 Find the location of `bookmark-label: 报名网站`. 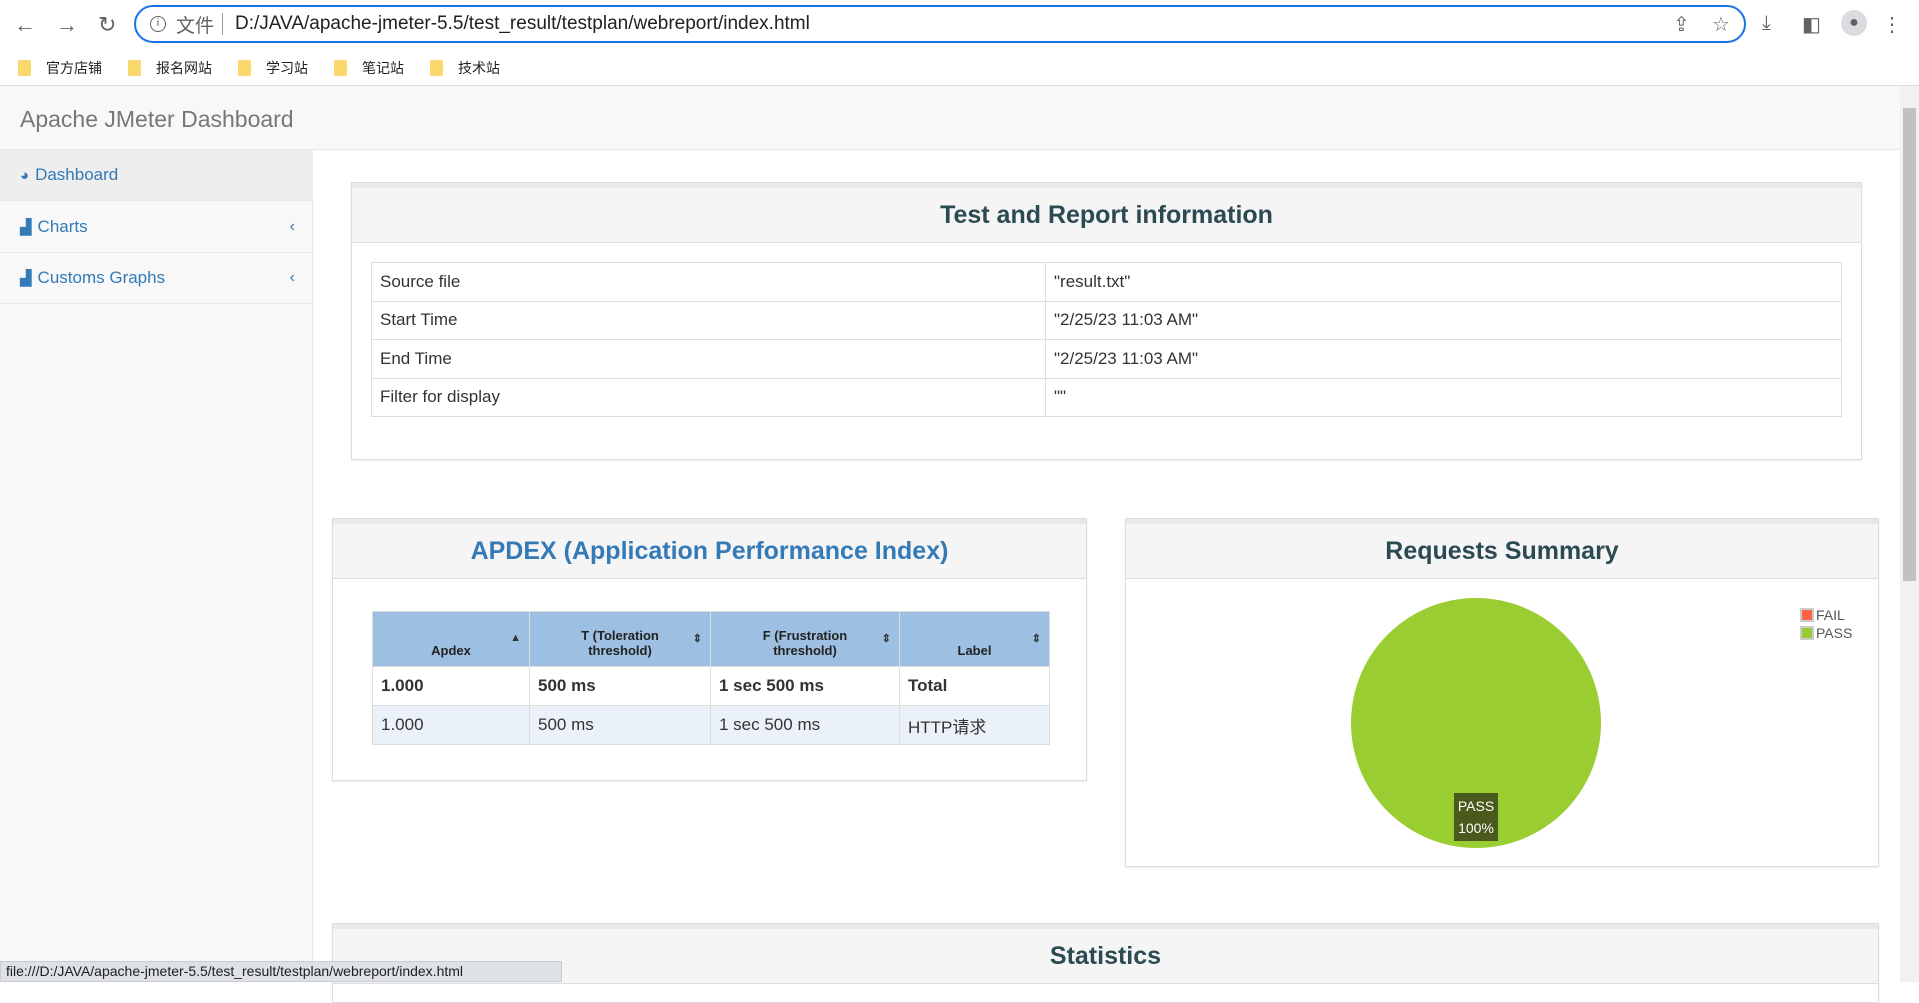

bookmark-label: 报名网站 is located at coordinates (184, 67).